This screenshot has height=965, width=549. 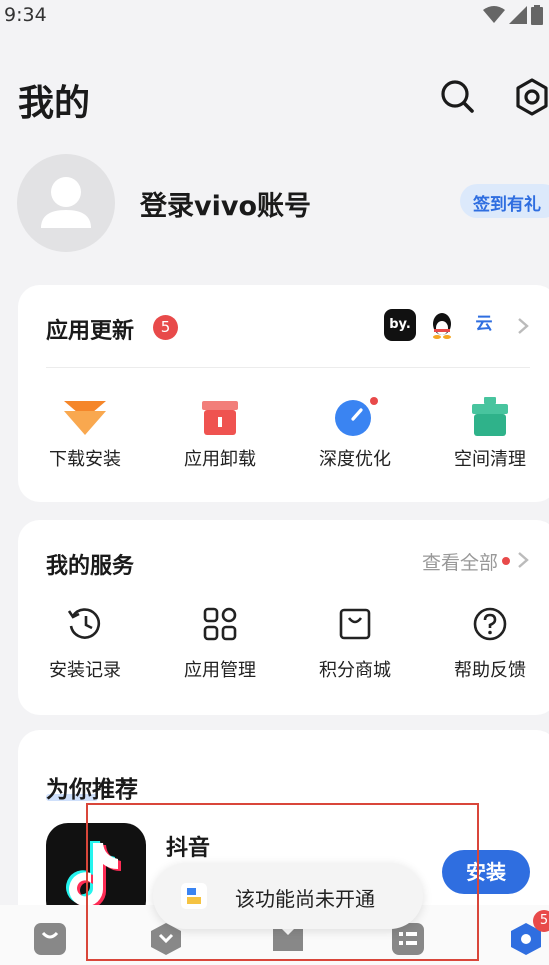 I want to click on app-icon-cloud: 云, so click(x=484, y=325).